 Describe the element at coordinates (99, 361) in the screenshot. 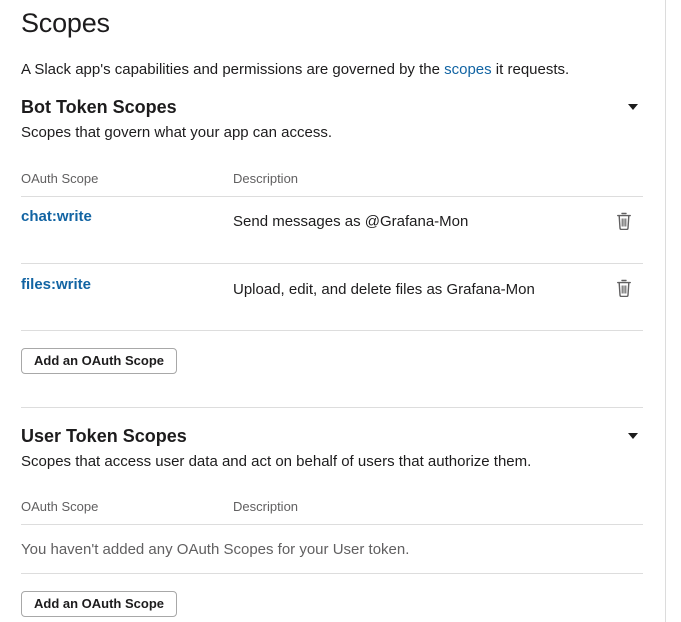

I see `add-bot-oauth-scope-button: Add an OAuth Scope` at that location.